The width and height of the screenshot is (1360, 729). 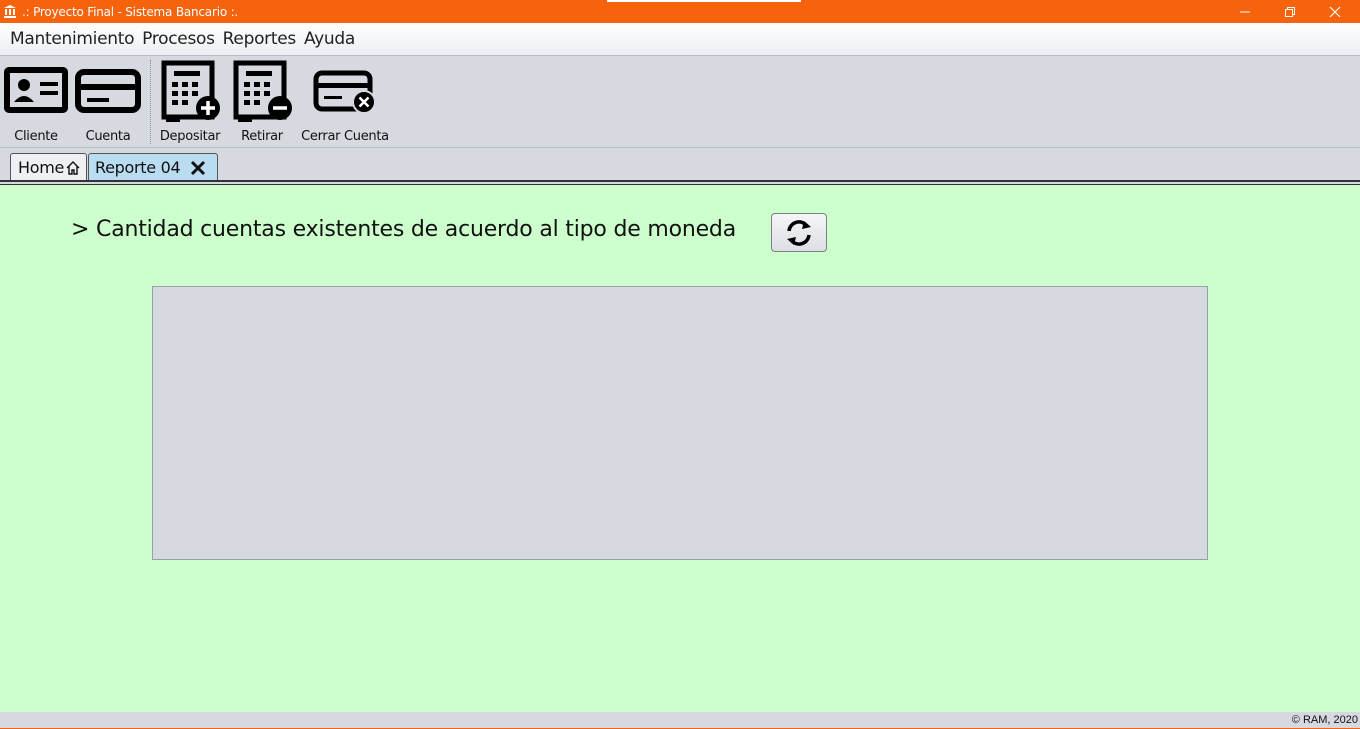 I want to click on tab-reporte-label: Reporte 04, so click(x=138, y=167).